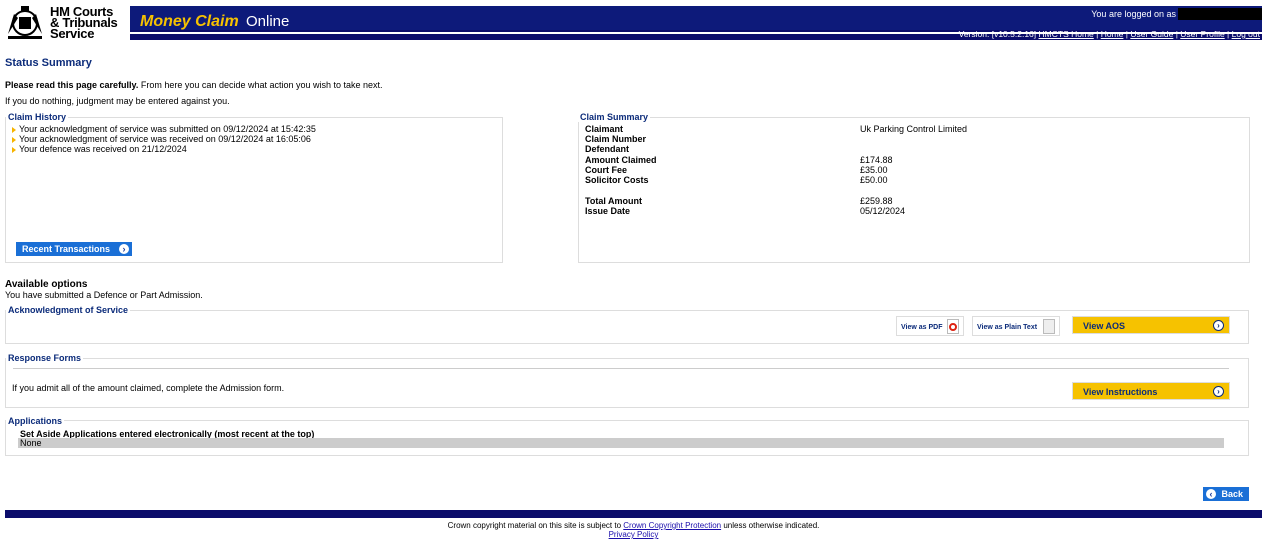  What do you see at coordinates (607, 149) in the screenshot?
I see `summary-label: Defendant` at bounding box center [607, 149].